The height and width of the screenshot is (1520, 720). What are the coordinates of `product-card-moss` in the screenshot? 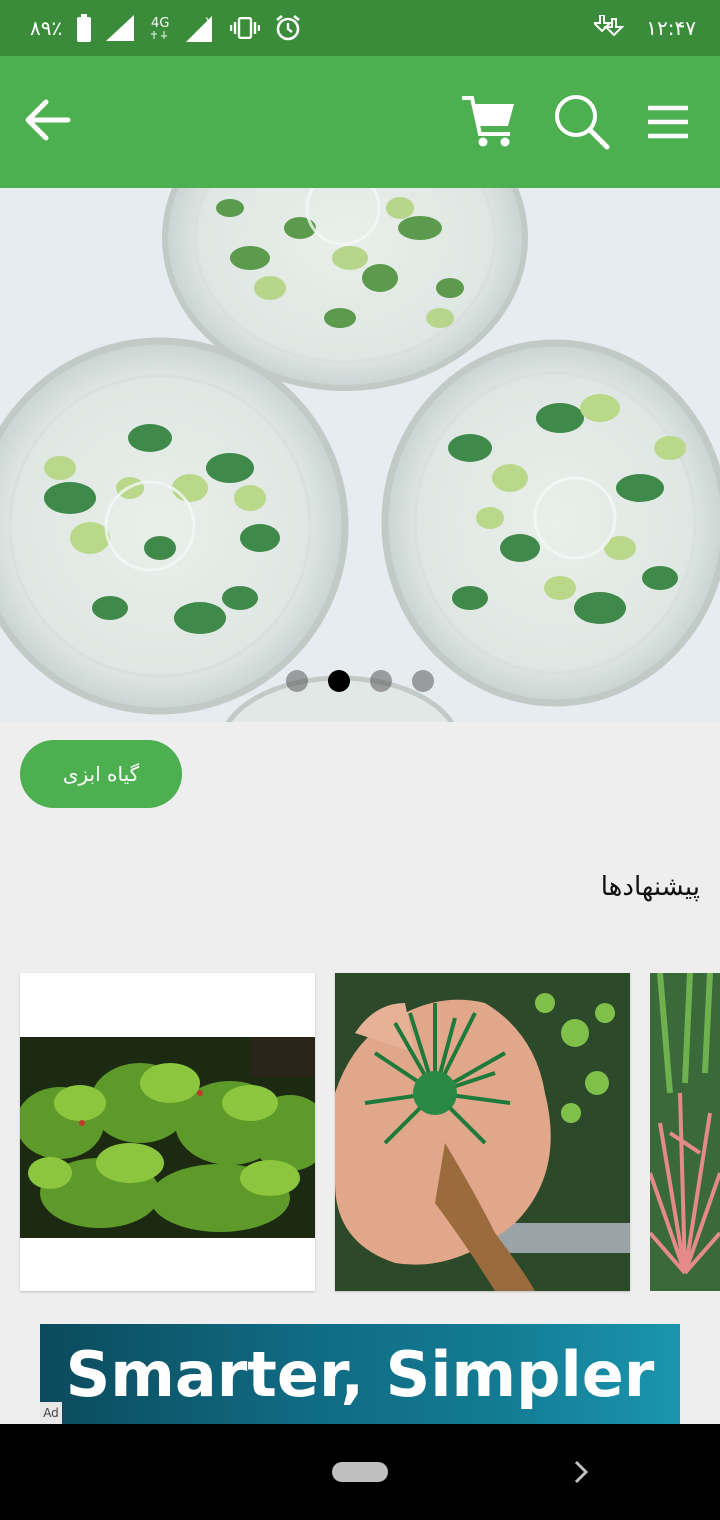 It's located at (167, 1132).